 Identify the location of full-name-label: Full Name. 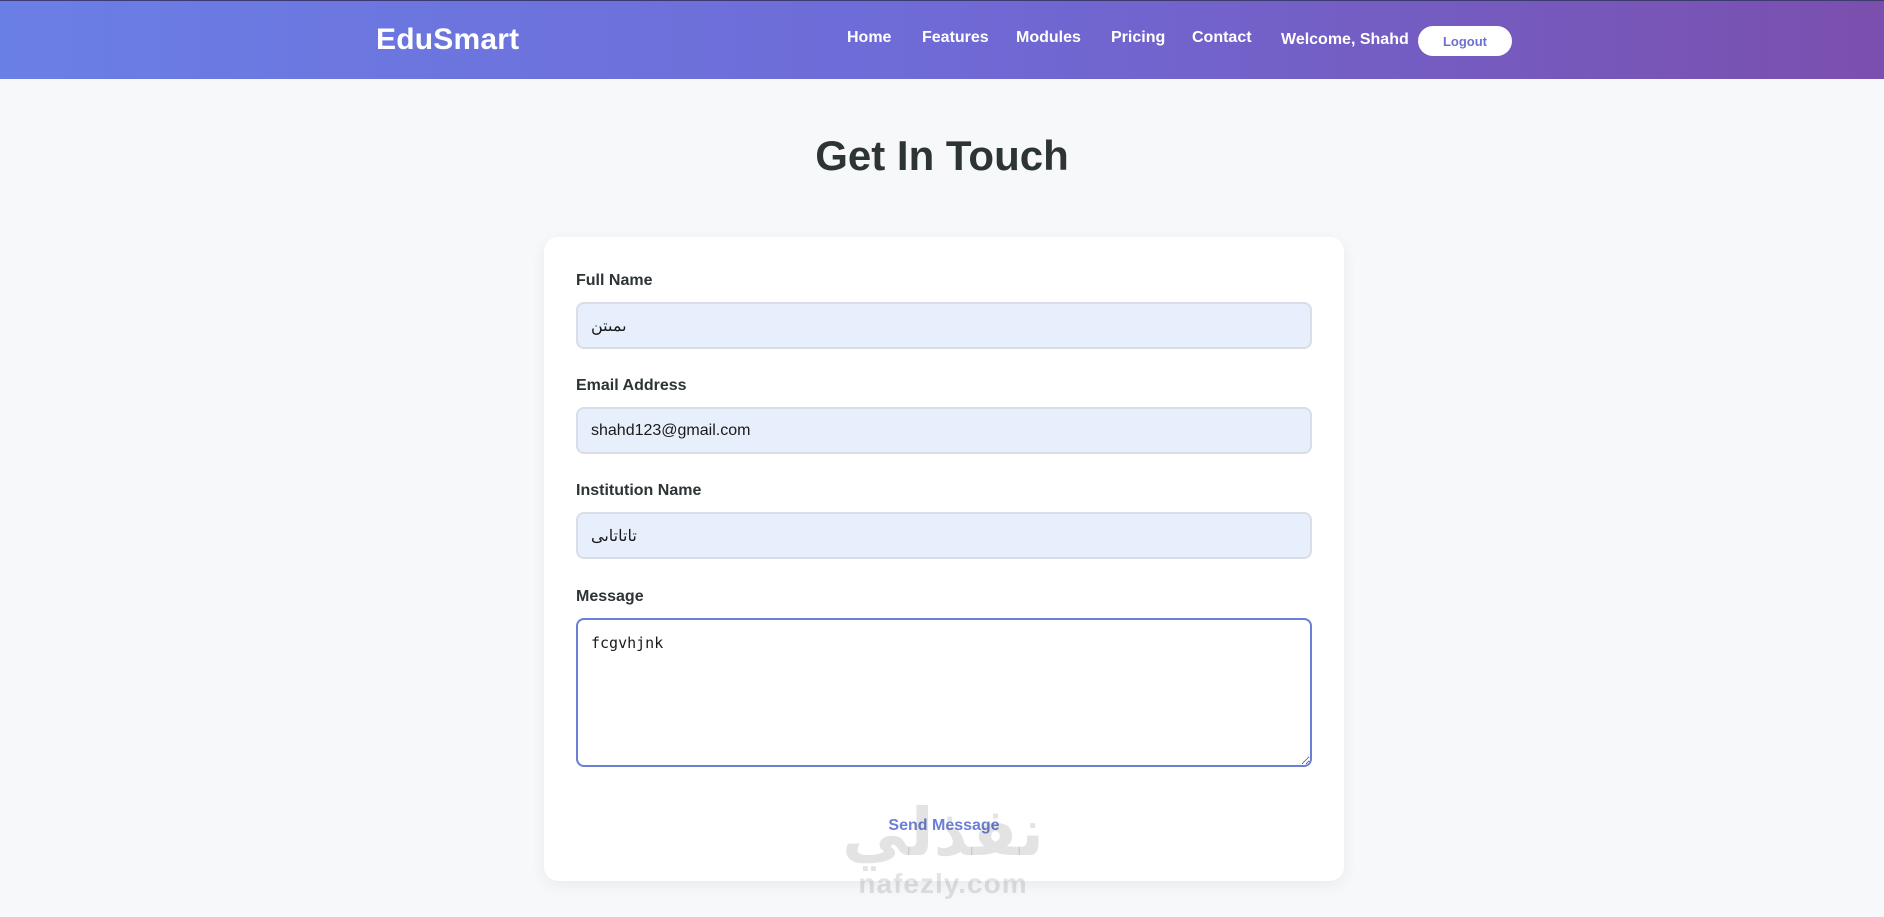
(614, 280).